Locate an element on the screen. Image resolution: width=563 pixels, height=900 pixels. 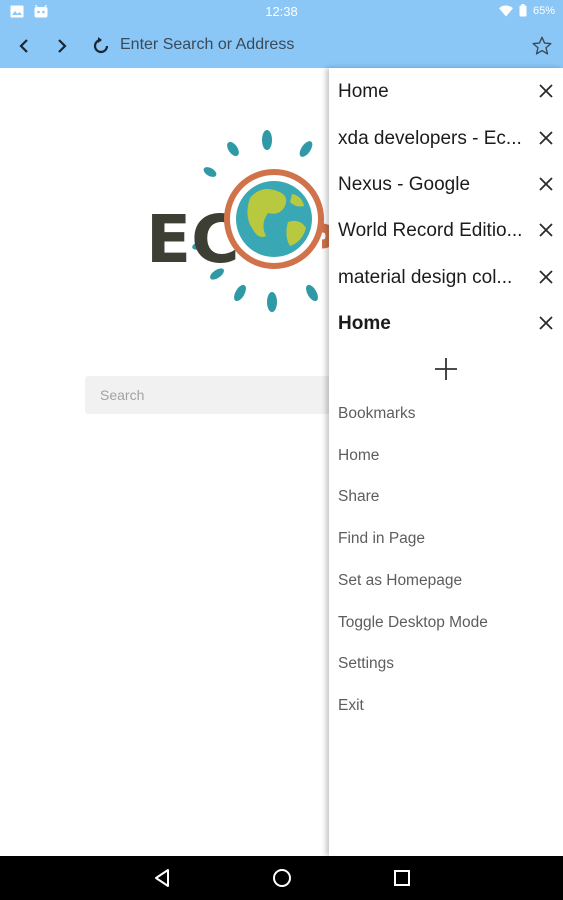
plus-icon is located at coordinates (446, 369).